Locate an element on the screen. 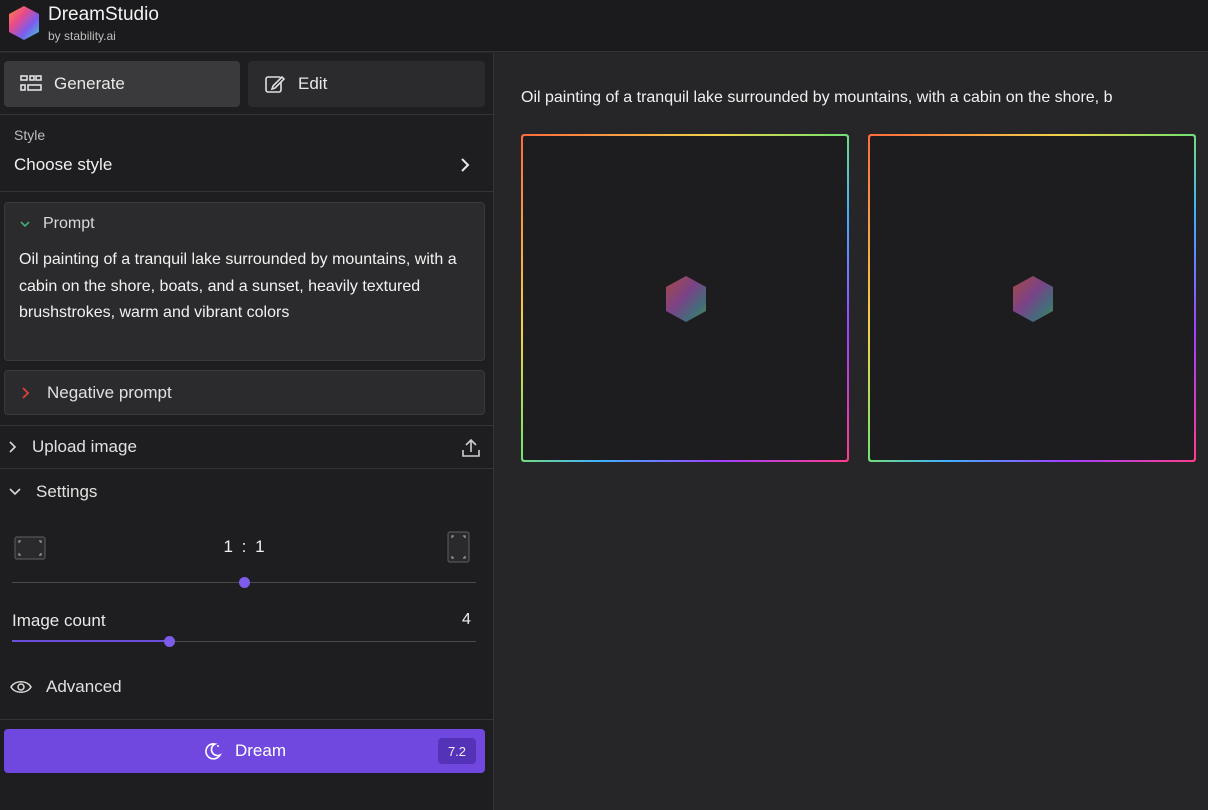 This screenshot has height=810, width=1208. aspect-ratio-slider-thumb is located at coordinates (244, 582).